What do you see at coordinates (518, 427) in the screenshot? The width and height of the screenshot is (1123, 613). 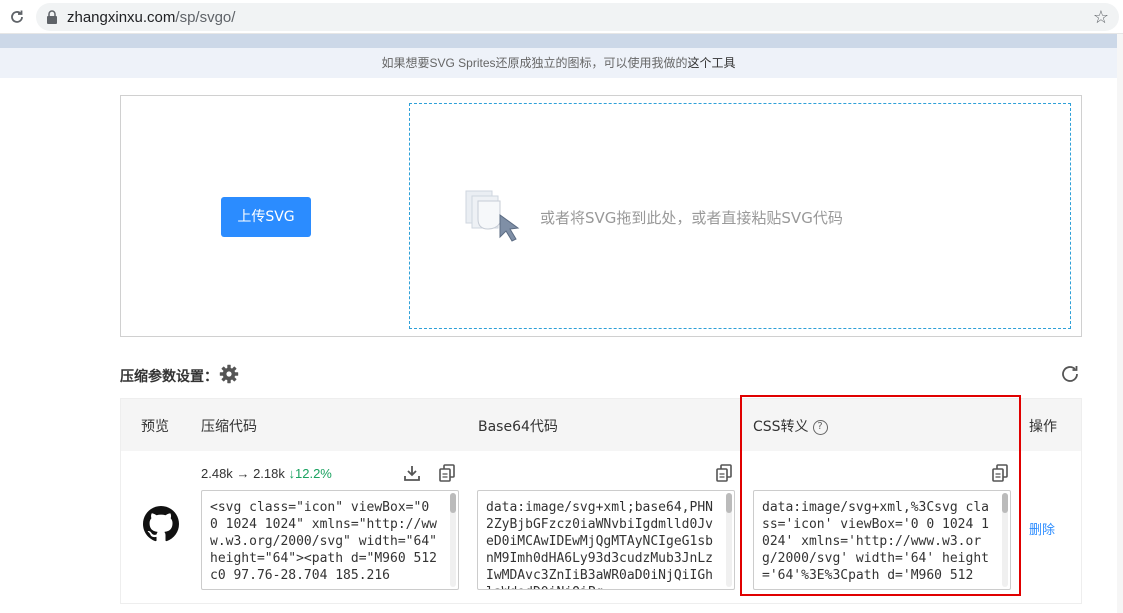 I see `header-base64: Base64代码` at bounding box center [518, 427].